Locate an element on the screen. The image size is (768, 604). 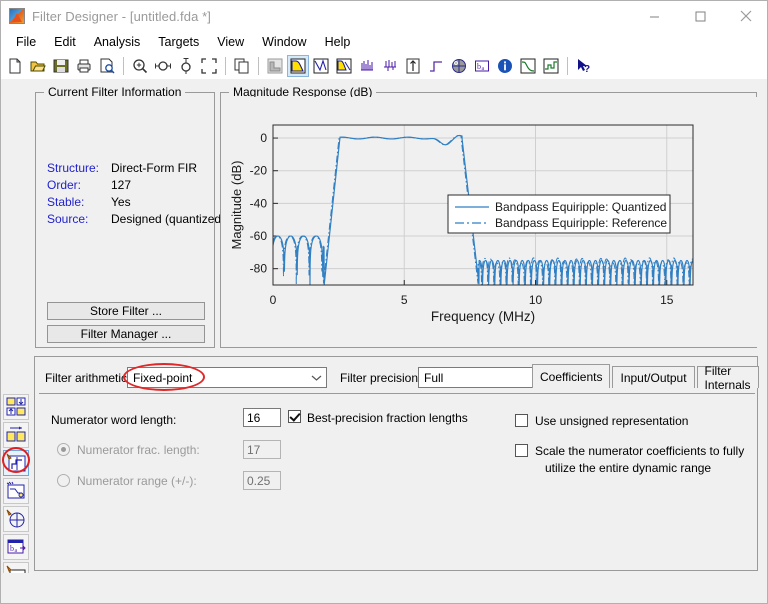
status-bar: Apply CSDN @色郎中 is located at coordinates (384, 588).